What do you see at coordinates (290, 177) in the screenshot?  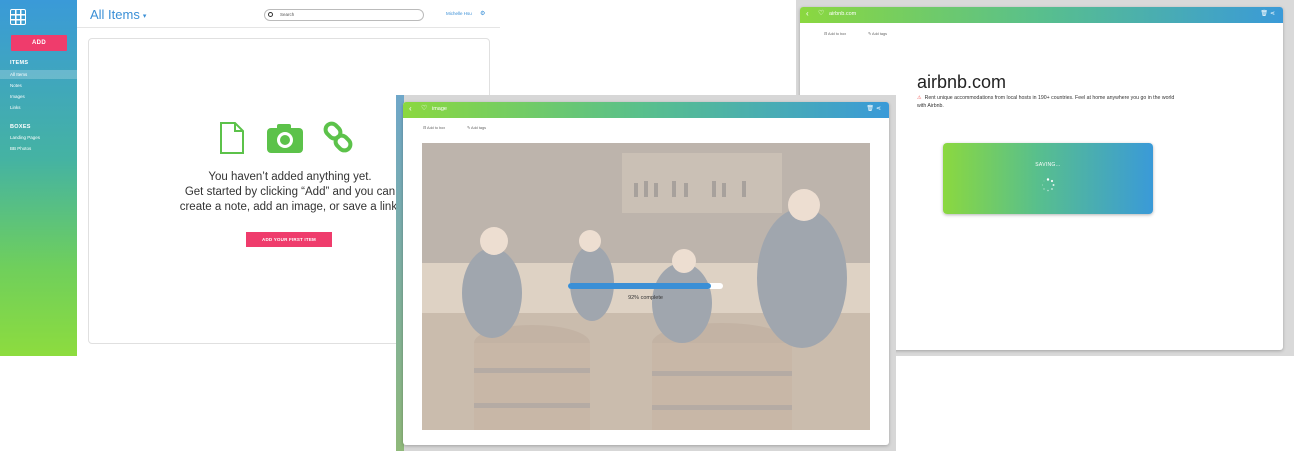 I see `empty-message-line: You haven’t added anything yet.` at bounding box center [290, 177].